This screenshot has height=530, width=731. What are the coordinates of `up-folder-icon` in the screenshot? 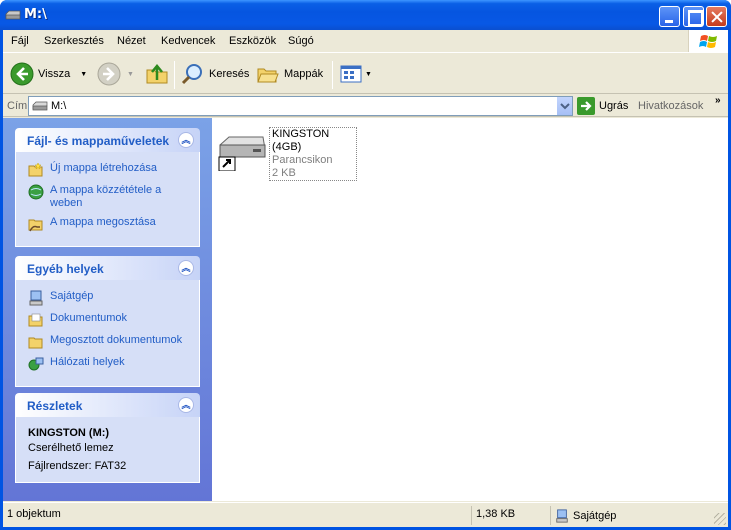 It's located at (157, 74).